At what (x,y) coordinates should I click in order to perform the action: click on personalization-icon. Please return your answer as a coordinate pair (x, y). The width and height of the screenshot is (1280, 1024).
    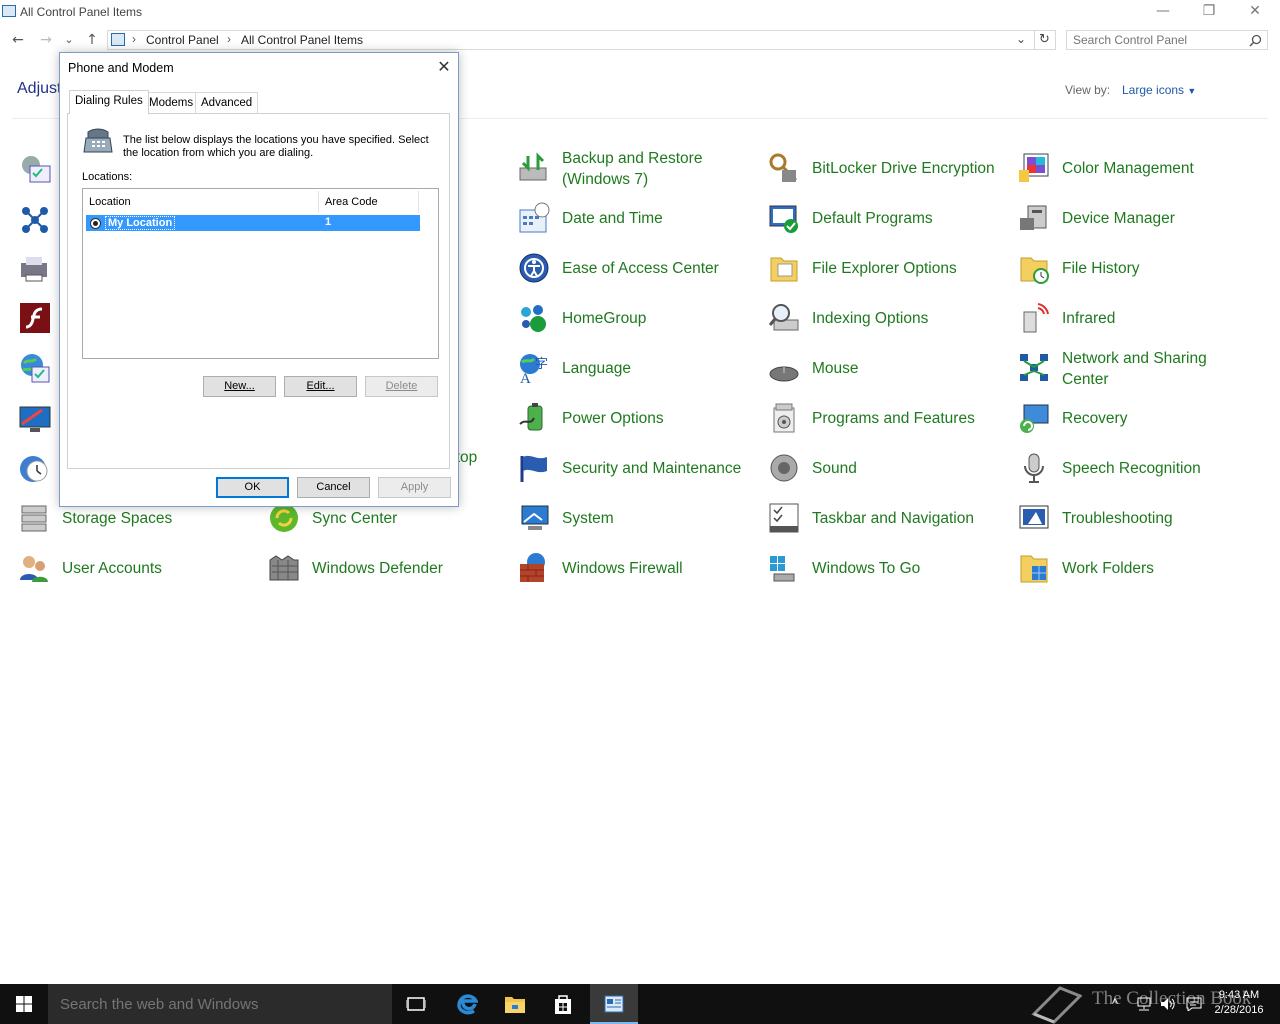
    Looking at the image, I should click on (35, 419).